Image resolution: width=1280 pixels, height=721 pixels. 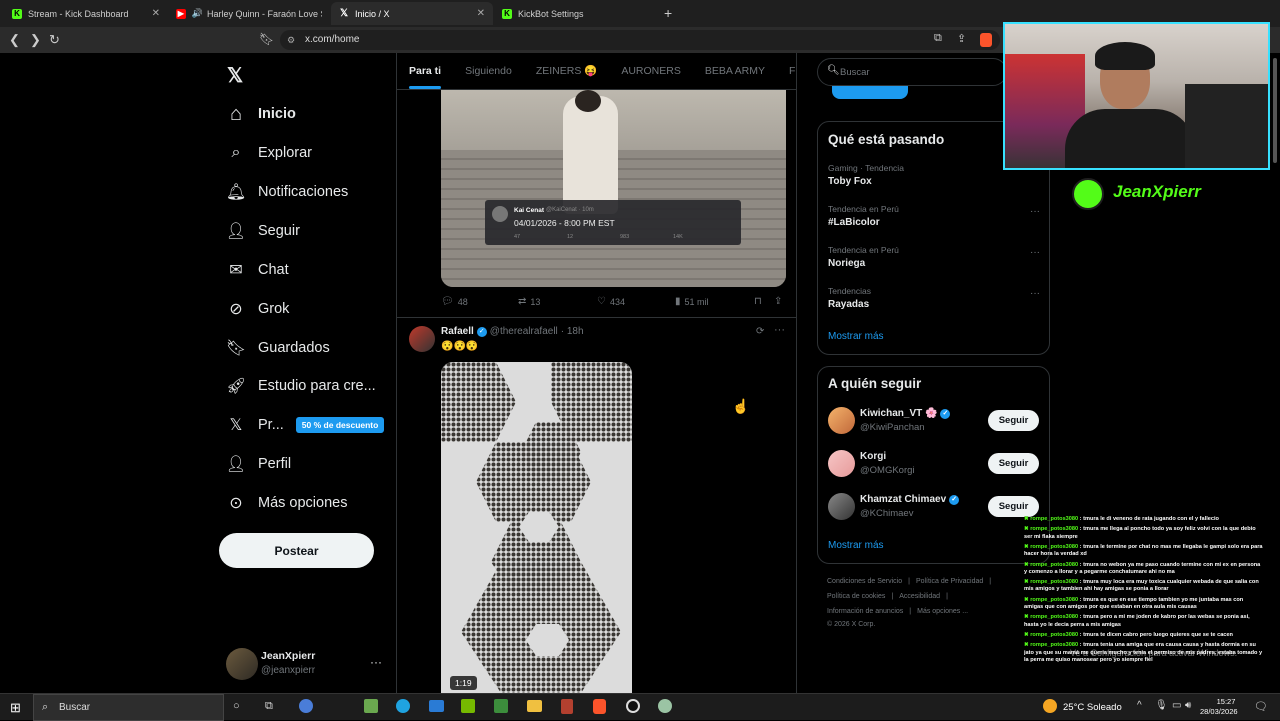 What do you see at coordinates (668, 13) in the screenshot?
I see `new-tab-button: +` at bounding box center [668, 13].